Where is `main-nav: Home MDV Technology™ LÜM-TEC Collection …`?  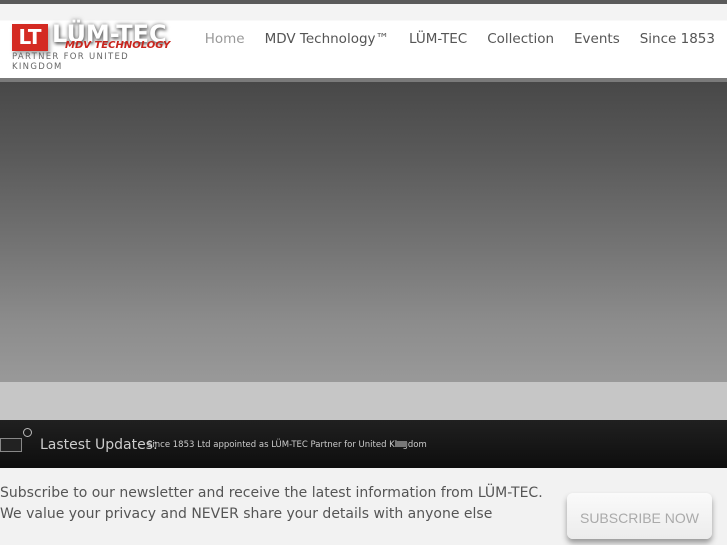 main-nav: Home MDV Technology™ LÜM-TEC Collection … is located at coordinates (460, 39).